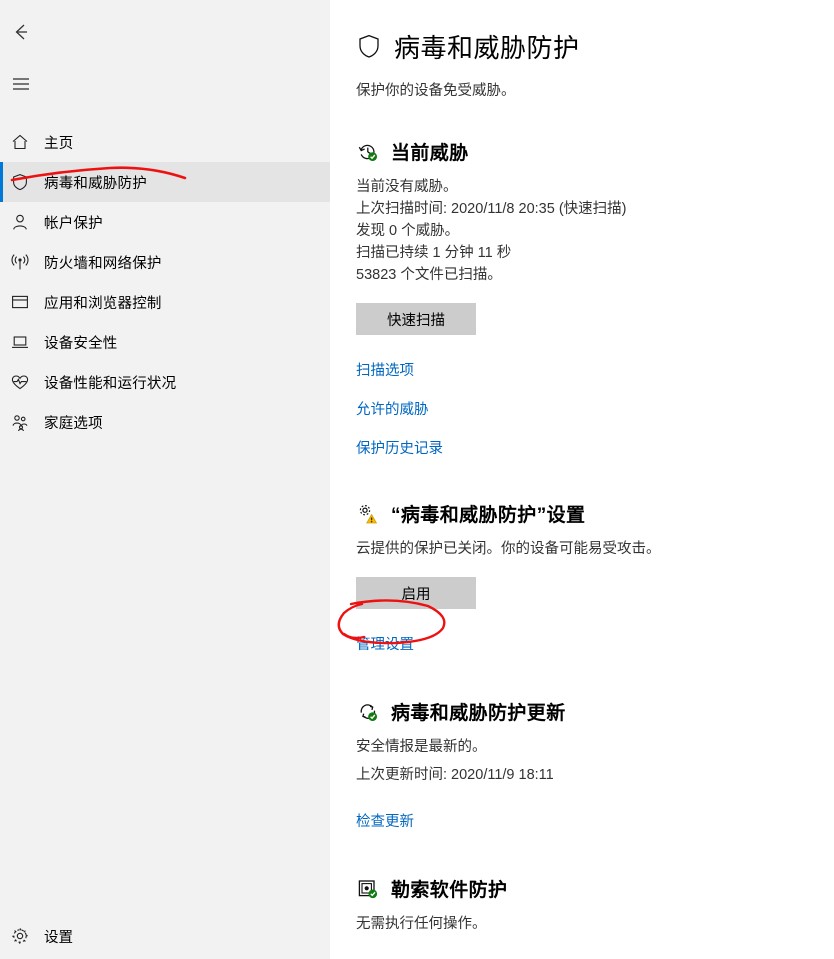 The height and width of the screenshot is (959, 834). What do you see at coordinates (165, 52) in the screenshot?
I see `sidebar-top-controls` at bounding box center [165, 52].